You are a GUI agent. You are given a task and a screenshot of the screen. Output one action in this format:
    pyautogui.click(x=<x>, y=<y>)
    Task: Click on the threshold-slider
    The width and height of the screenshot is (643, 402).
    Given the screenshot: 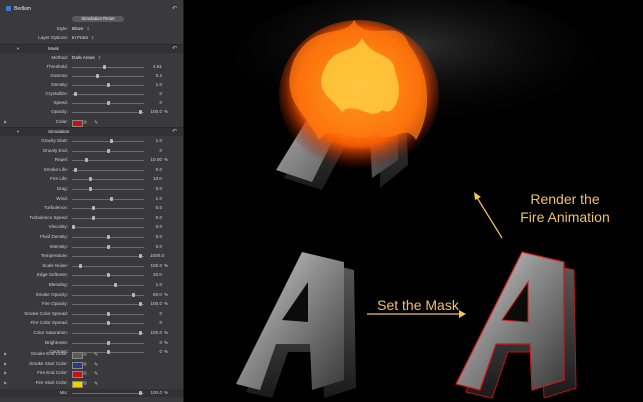 What is the action you would take?
    pyautogui.click(x=108, y=67)
    